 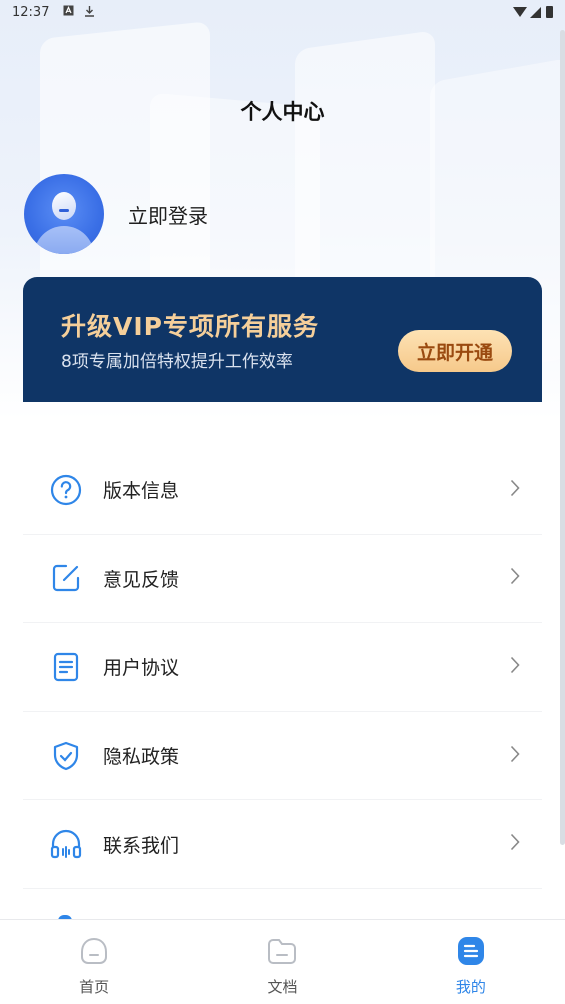 What do you see at coordinates (471, 951) in the screenshot?
I see `profile-doc-icon` at bounding box center [471, 951].